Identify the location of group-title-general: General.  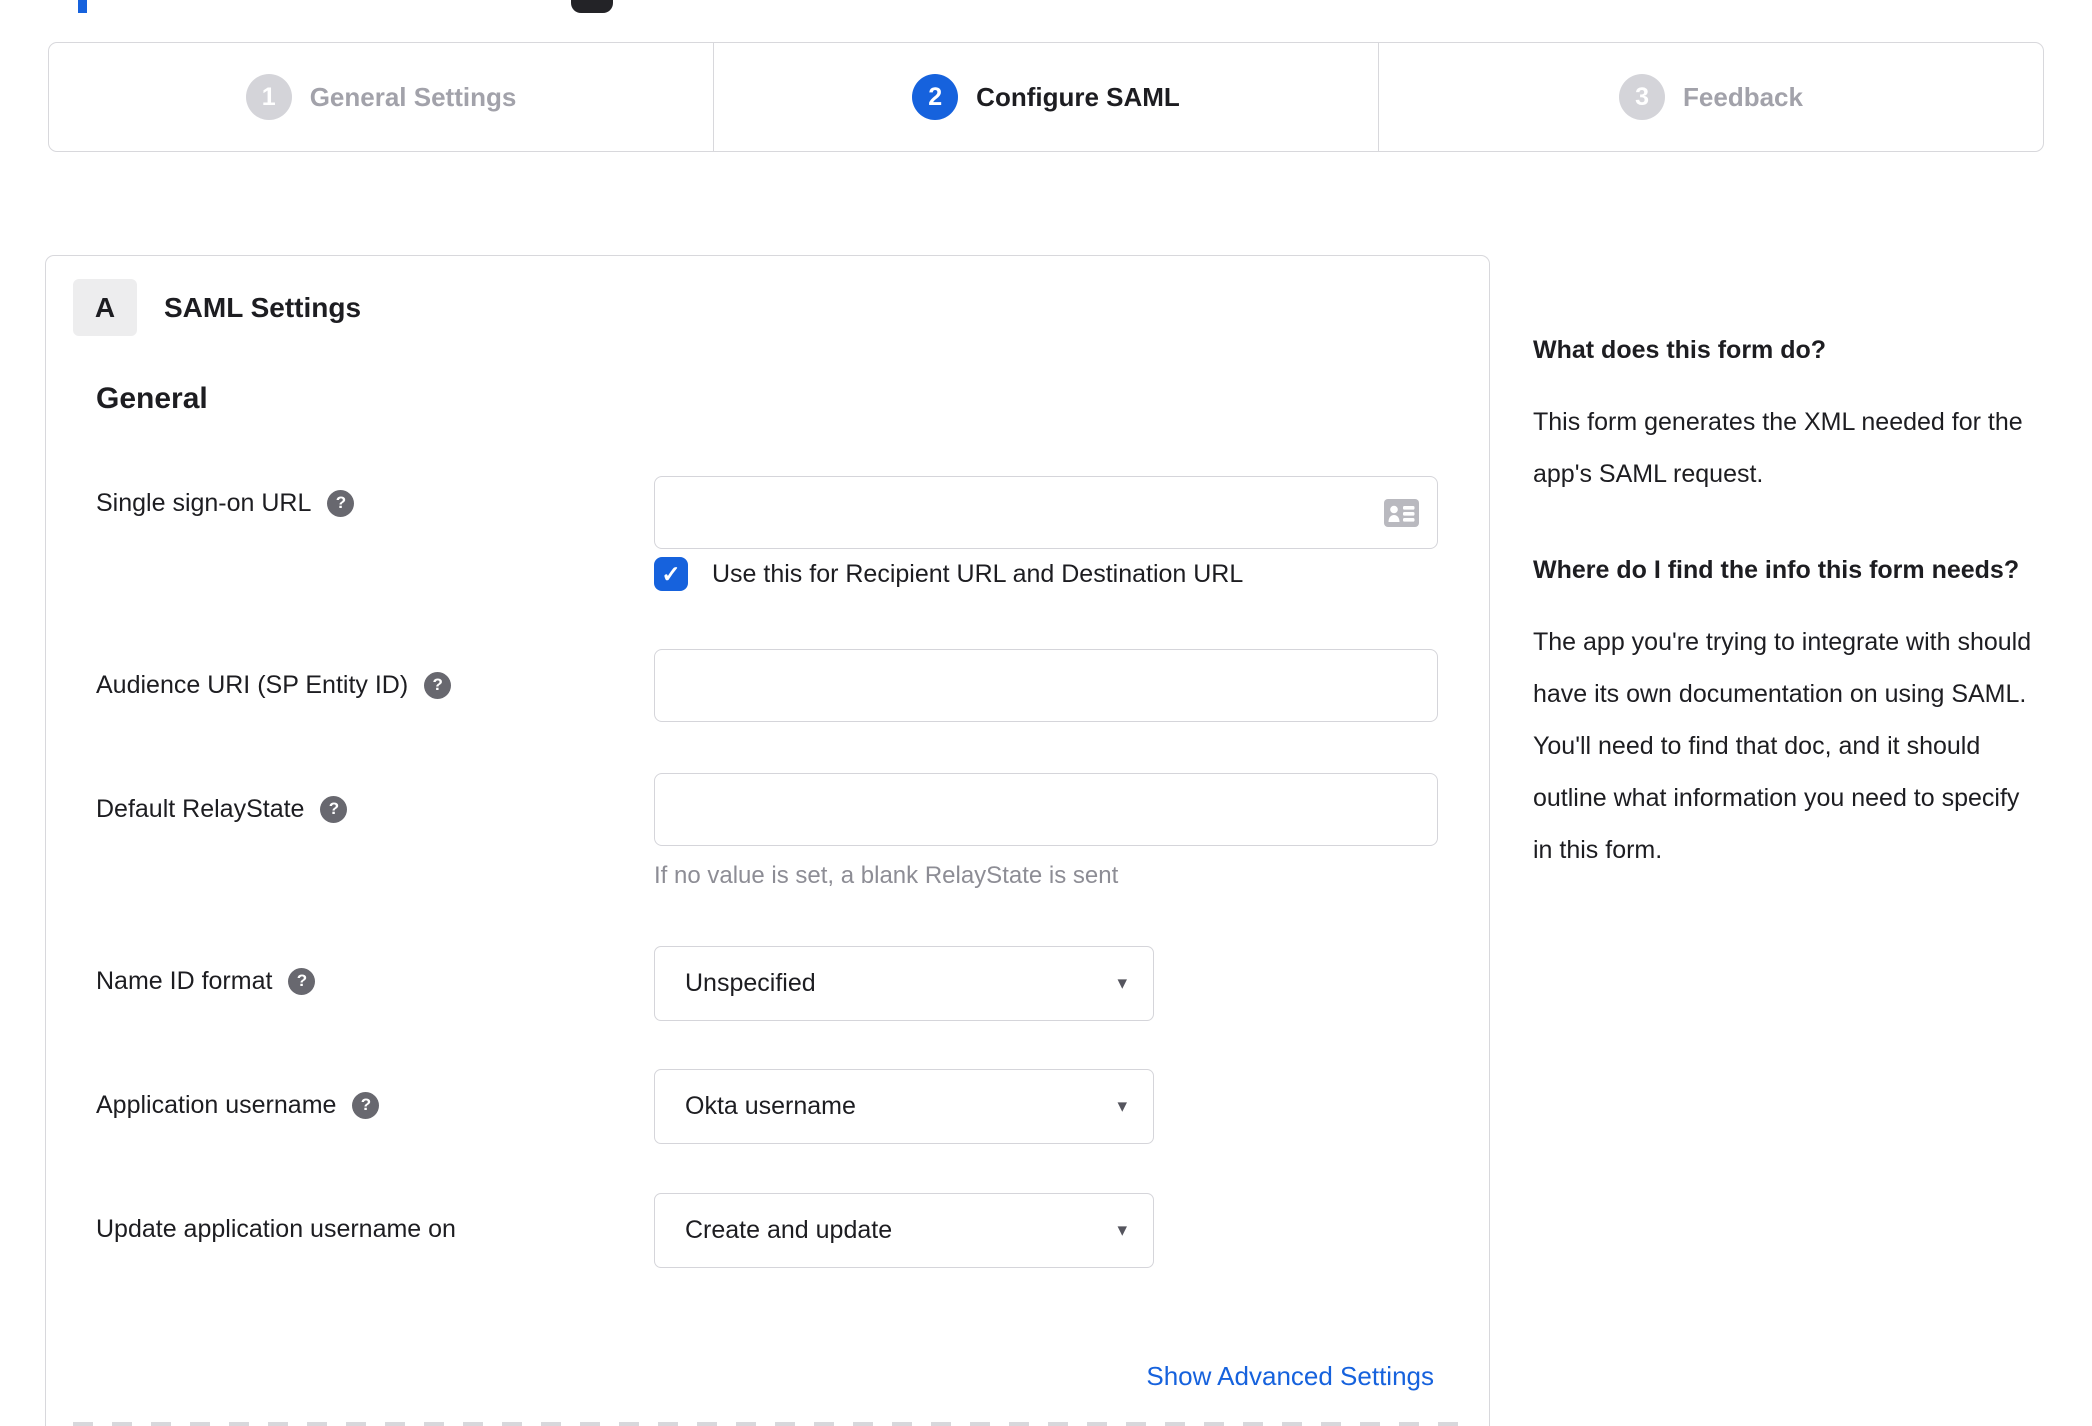
(152, 398).